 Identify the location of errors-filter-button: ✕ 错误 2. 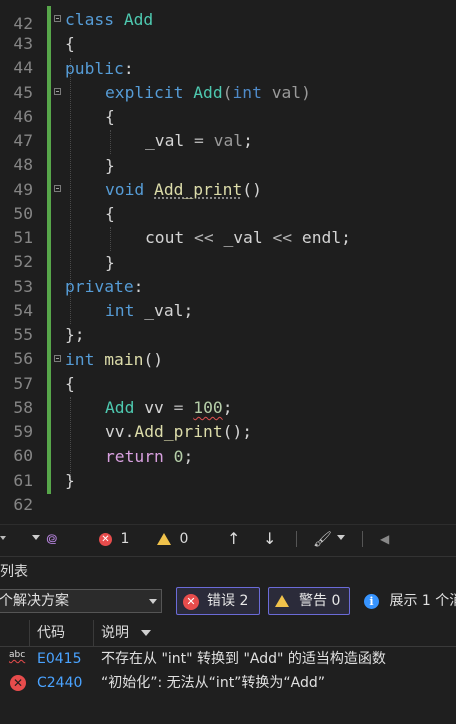
(218, 601).